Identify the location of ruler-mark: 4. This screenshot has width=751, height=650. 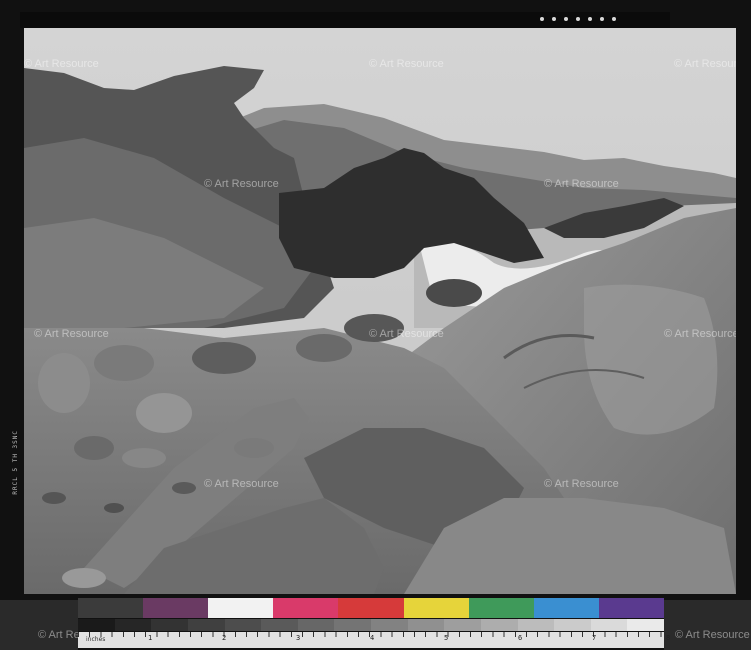
(372, 638).